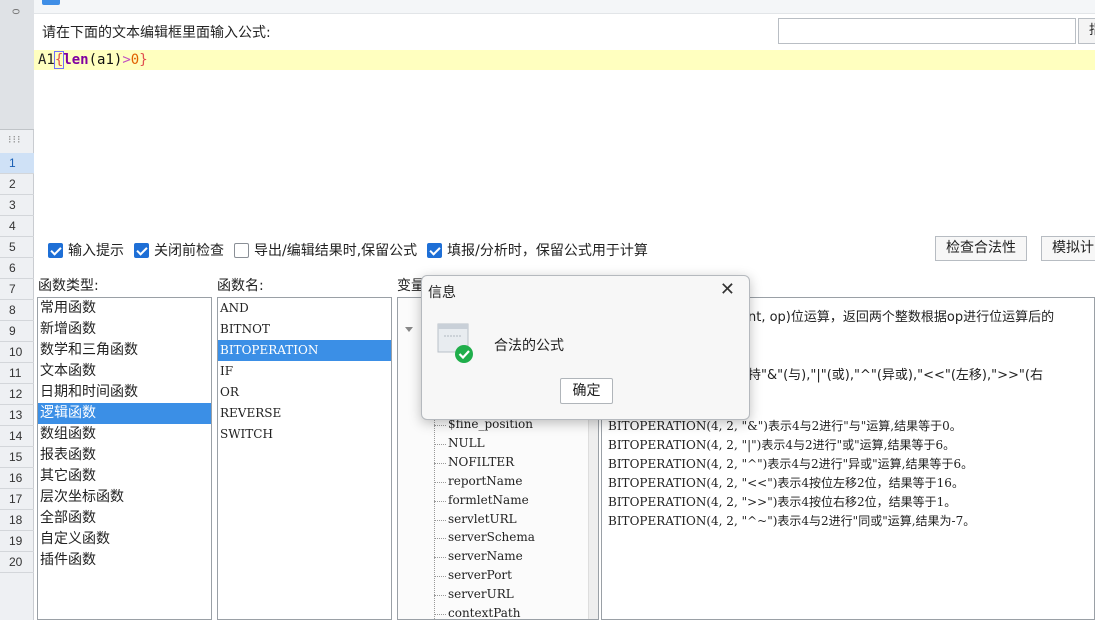 The height and width of the screenshot is (620, 1095). I want to click on row-number: 2, so click(17, 184).